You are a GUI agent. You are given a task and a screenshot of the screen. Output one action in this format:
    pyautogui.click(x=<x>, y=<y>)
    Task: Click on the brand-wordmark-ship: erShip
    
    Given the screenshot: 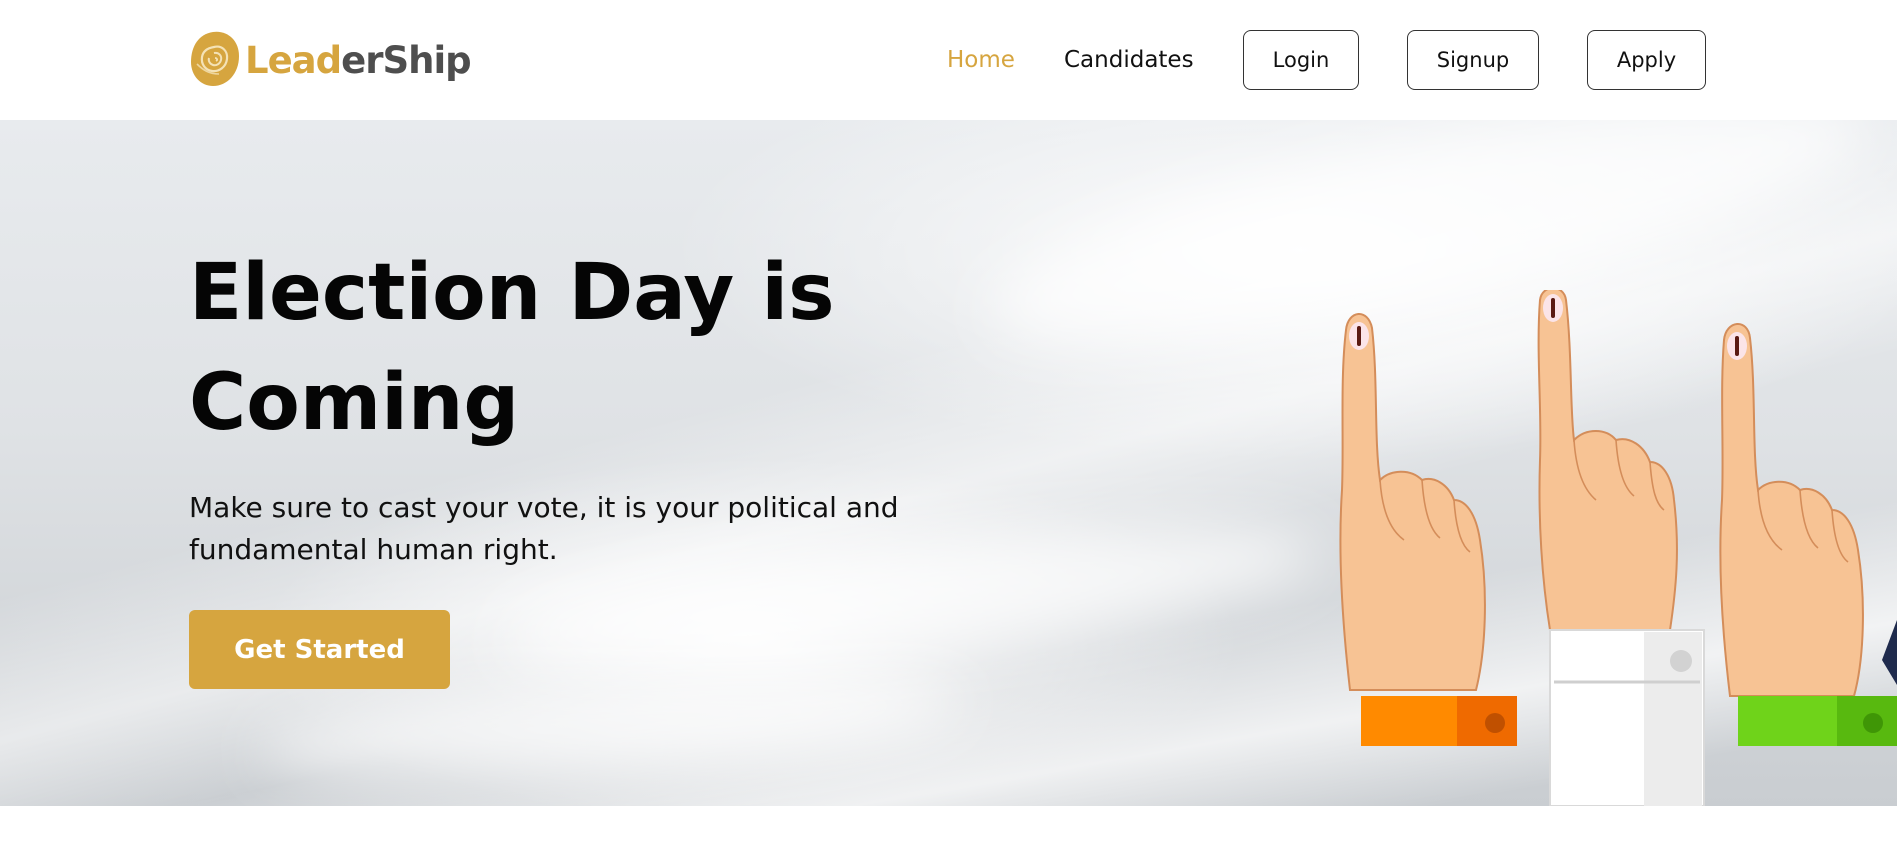 What is the action you would take?
    pyautogui.click(x=406, y=60)
    